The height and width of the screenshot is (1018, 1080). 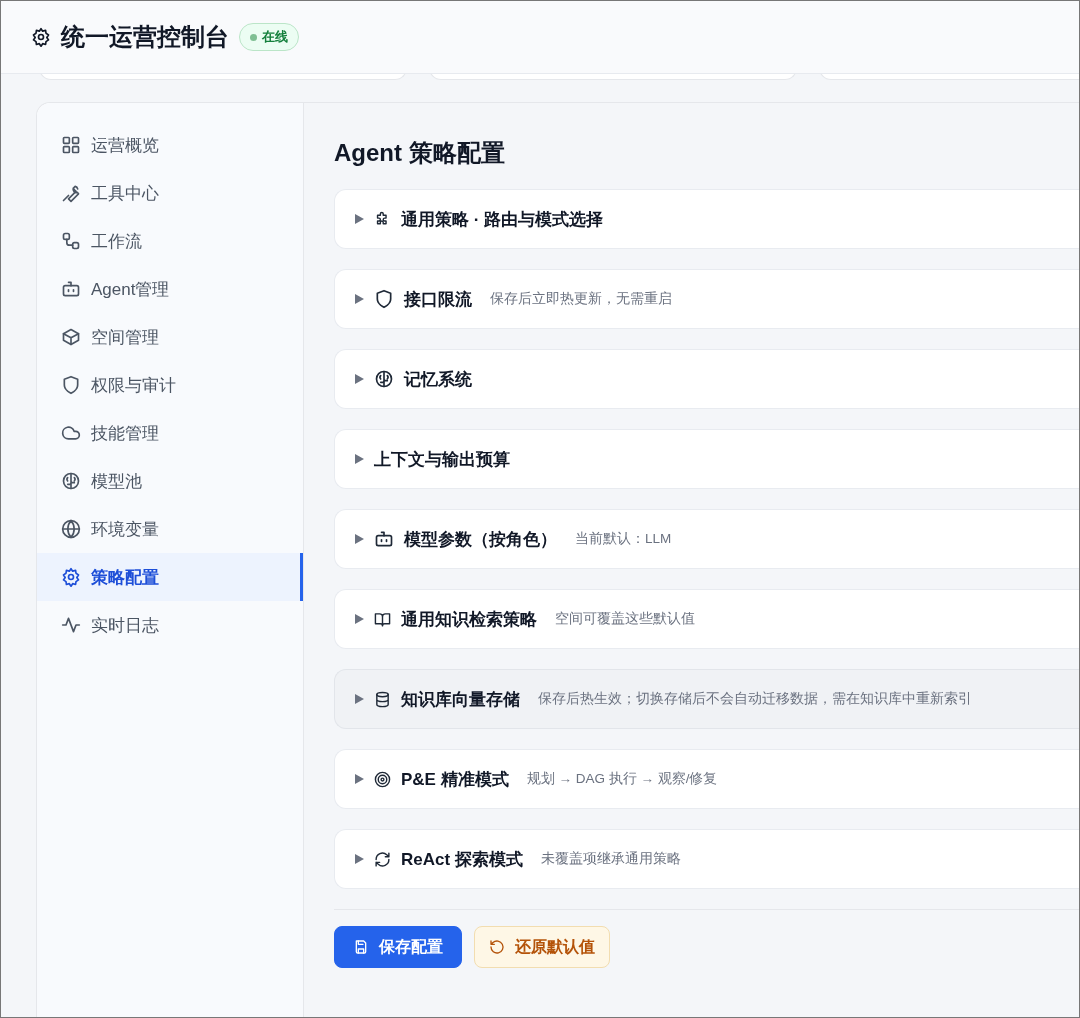 What do you see at coordinates (170, 289) in the screenshot?
I see `sidebar-item: Agent管理` at bounding box center [170, 289].